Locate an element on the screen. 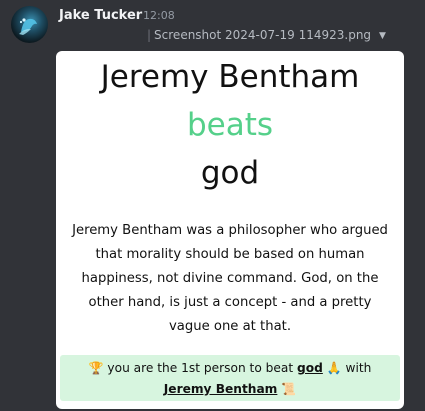  image-title-line-2: beats is located at coordinates (230, 125).